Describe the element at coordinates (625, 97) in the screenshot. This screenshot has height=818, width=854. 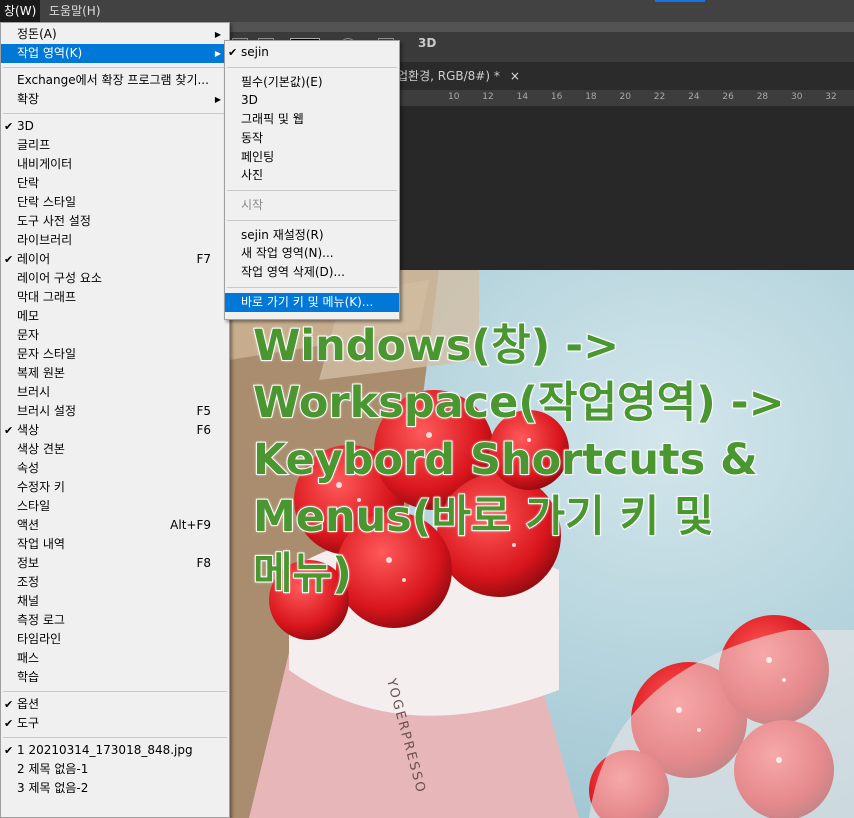
I see `ruler-tick: 20` at that location.